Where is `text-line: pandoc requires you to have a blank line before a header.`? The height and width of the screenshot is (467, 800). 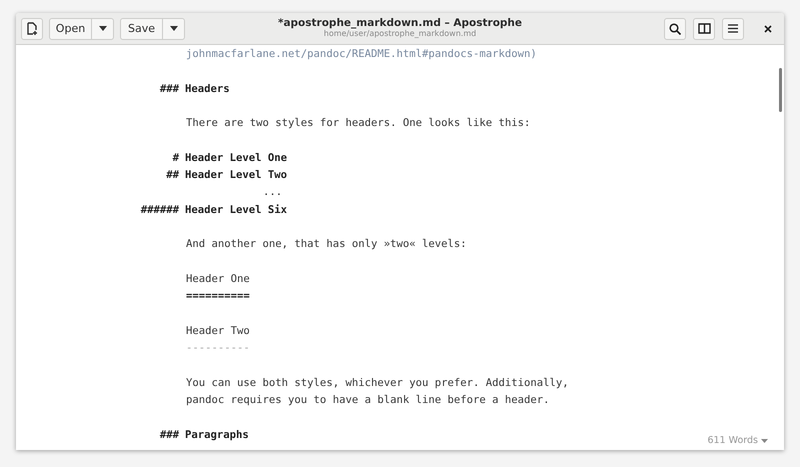
text-line: pandoc requires you to have a blank line before a header. is located at coordinates (368, 400).